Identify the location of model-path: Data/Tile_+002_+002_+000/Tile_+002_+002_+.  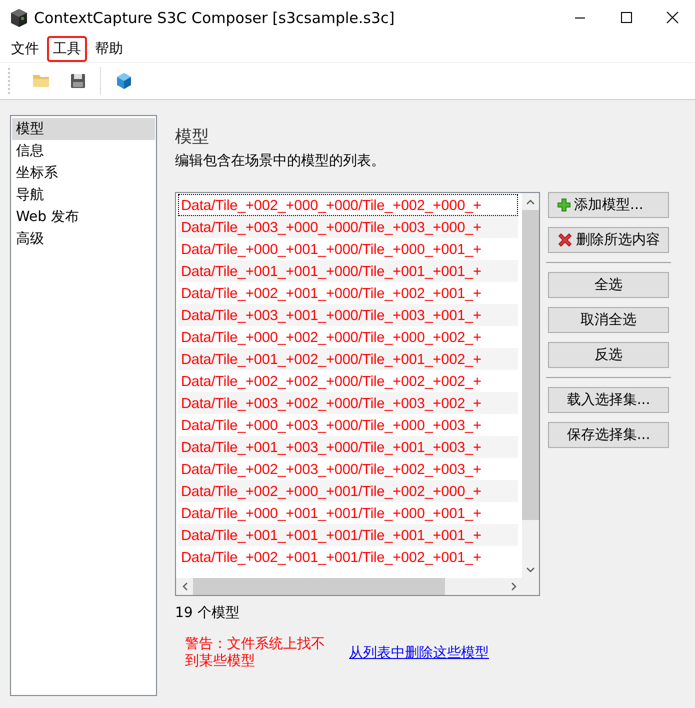
(348, 381).